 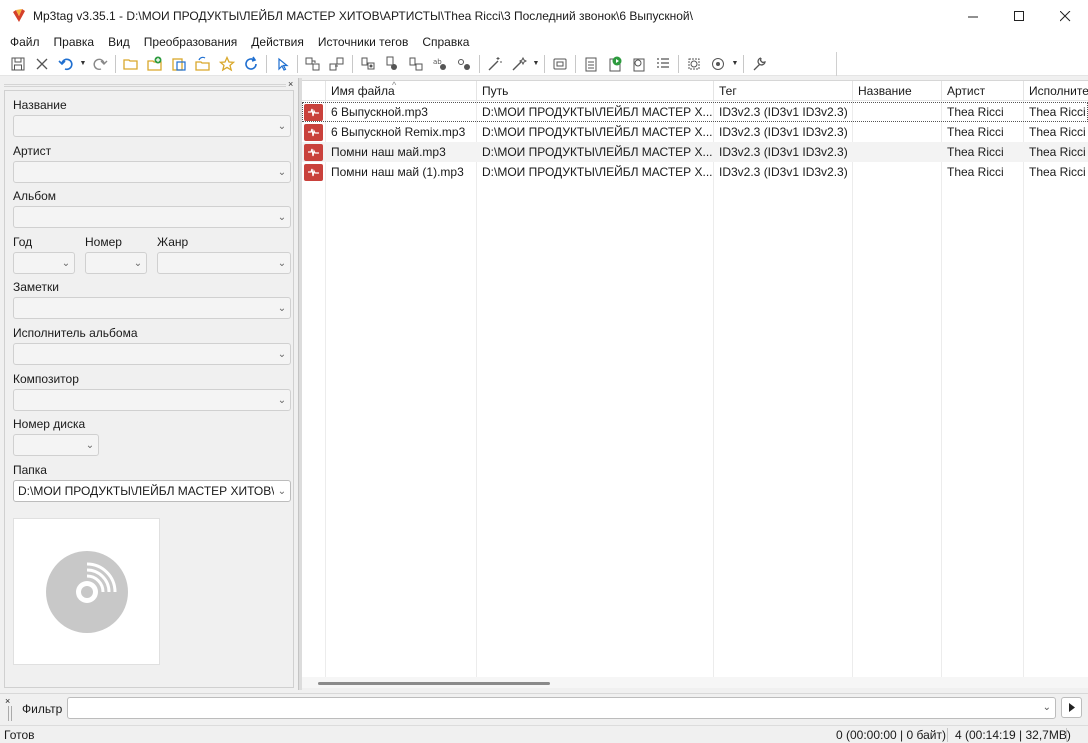 I want to click on column-title: Название, so click(x=897, y=91).